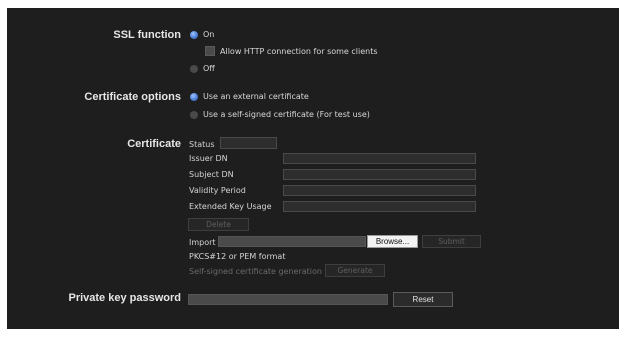 The width and height of the screenshot is (626, 337). Describe the element at coordinates (299, 51) in the screenshot. I see `allow-http-label: Allow HTTP connection for some clients` at that location.